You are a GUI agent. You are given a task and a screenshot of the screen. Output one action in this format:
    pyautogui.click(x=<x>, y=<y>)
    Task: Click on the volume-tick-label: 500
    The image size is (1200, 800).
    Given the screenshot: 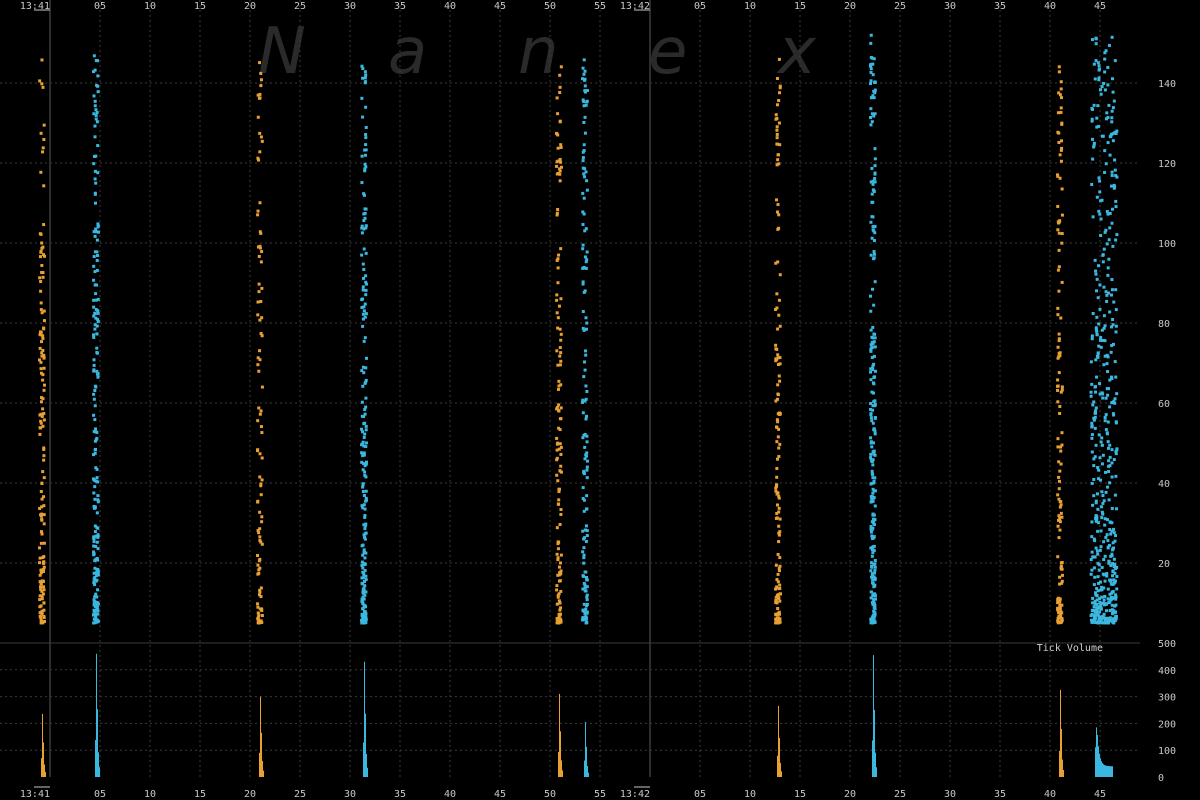 What is the action you would take?
    pyautogui.click(x=1167, y=644)
    